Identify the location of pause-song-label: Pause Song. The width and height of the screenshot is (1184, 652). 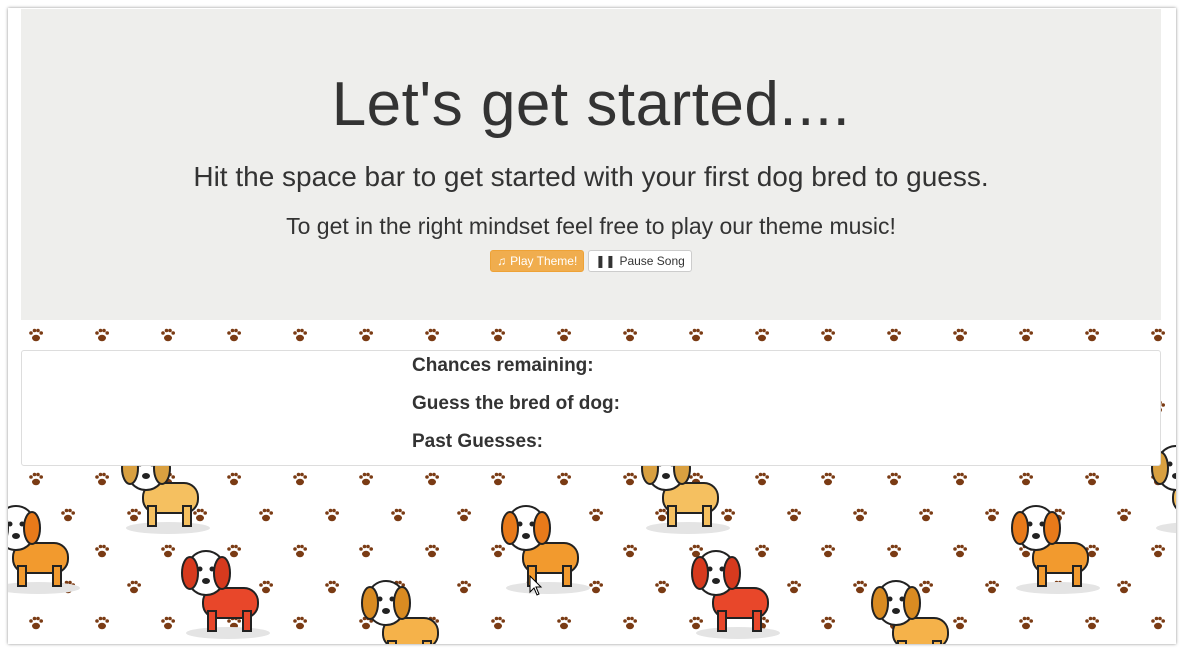
(652, 261).